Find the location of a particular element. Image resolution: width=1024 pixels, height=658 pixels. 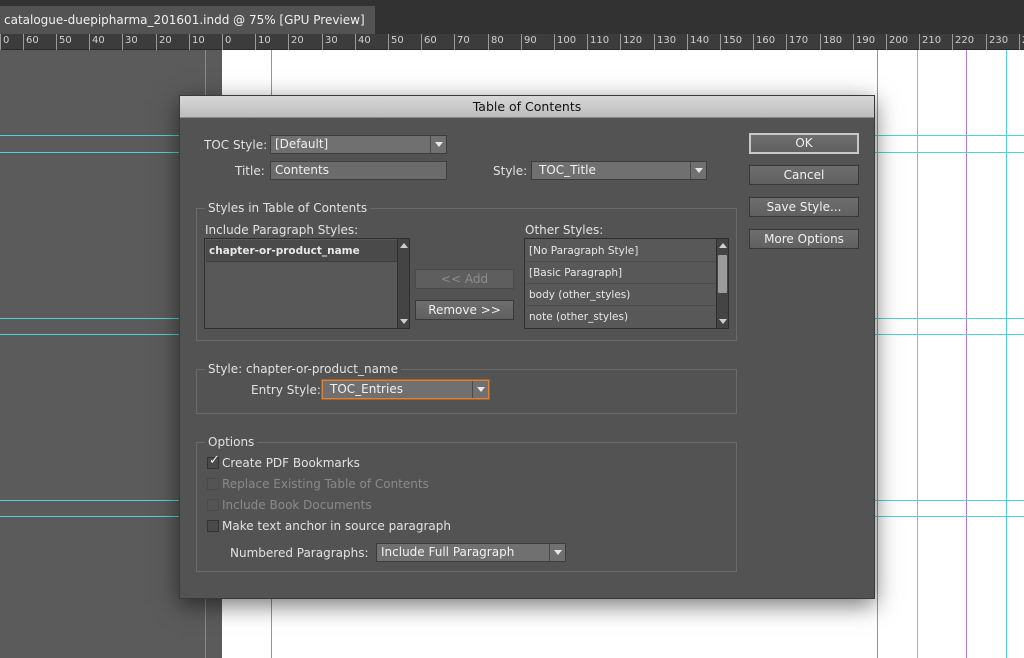

list-item: note (other_styles) is located at coordinates (621, 317).